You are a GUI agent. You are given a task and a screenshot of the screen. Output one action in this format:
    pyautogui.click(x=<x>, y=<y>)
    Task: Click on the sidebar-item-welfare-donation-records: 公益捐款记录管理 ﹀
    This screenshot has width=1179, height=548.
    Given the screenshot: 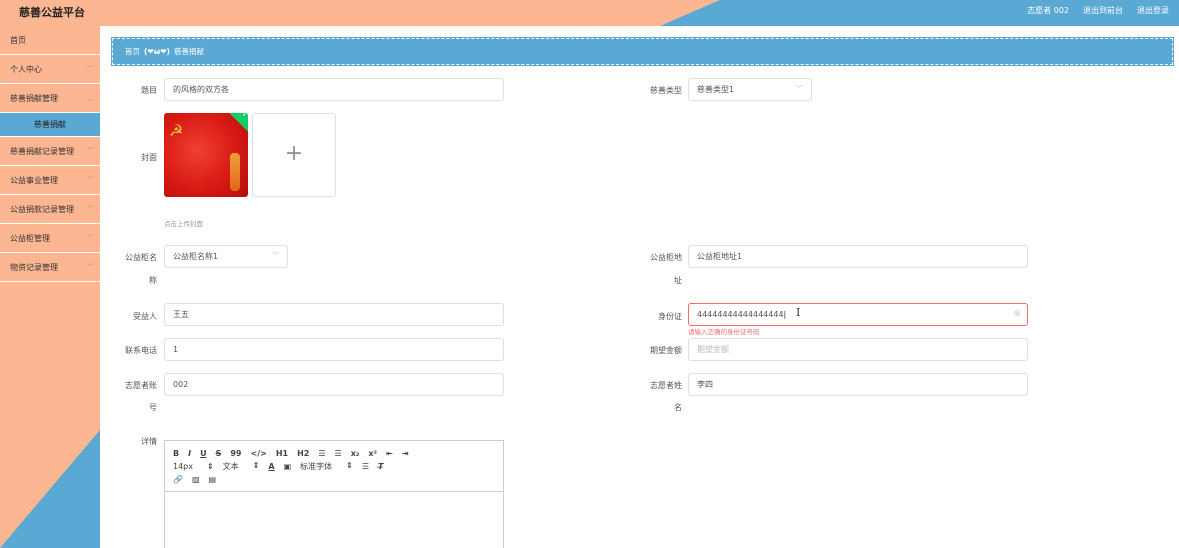 What is the action you would take?
    pyautogui.click(x=50, y=209)
    